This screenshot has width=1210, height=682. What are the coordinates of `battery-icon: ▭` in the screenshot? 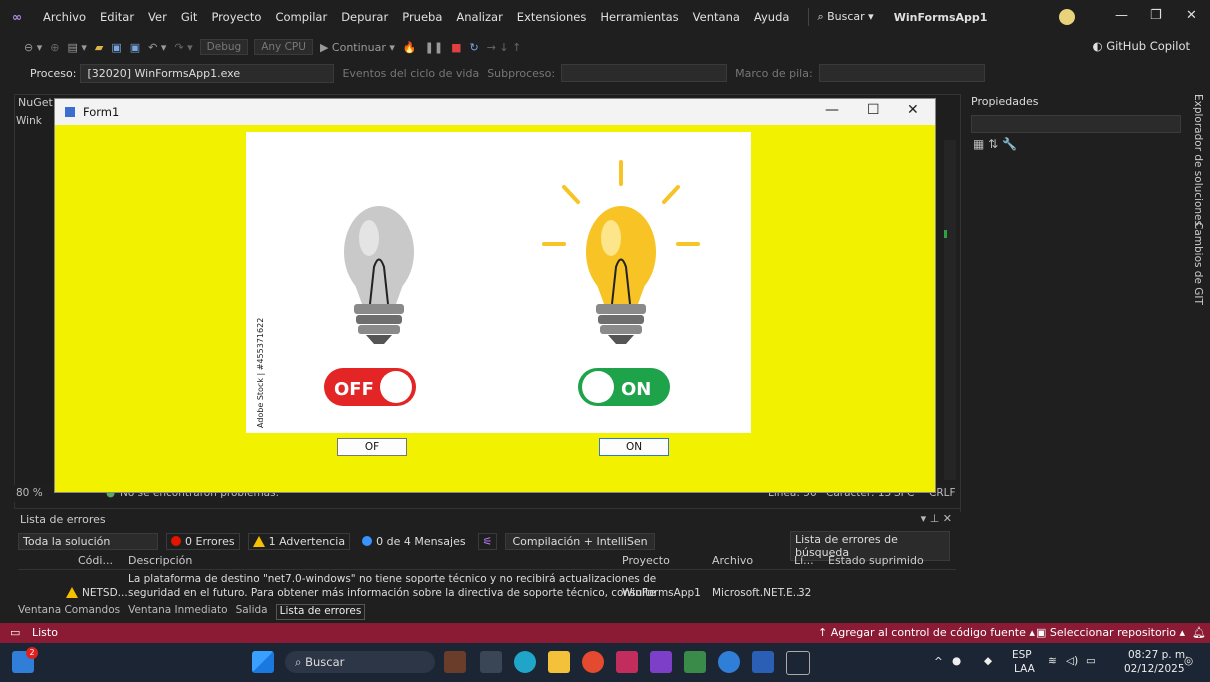 It's located at (1091, 661).